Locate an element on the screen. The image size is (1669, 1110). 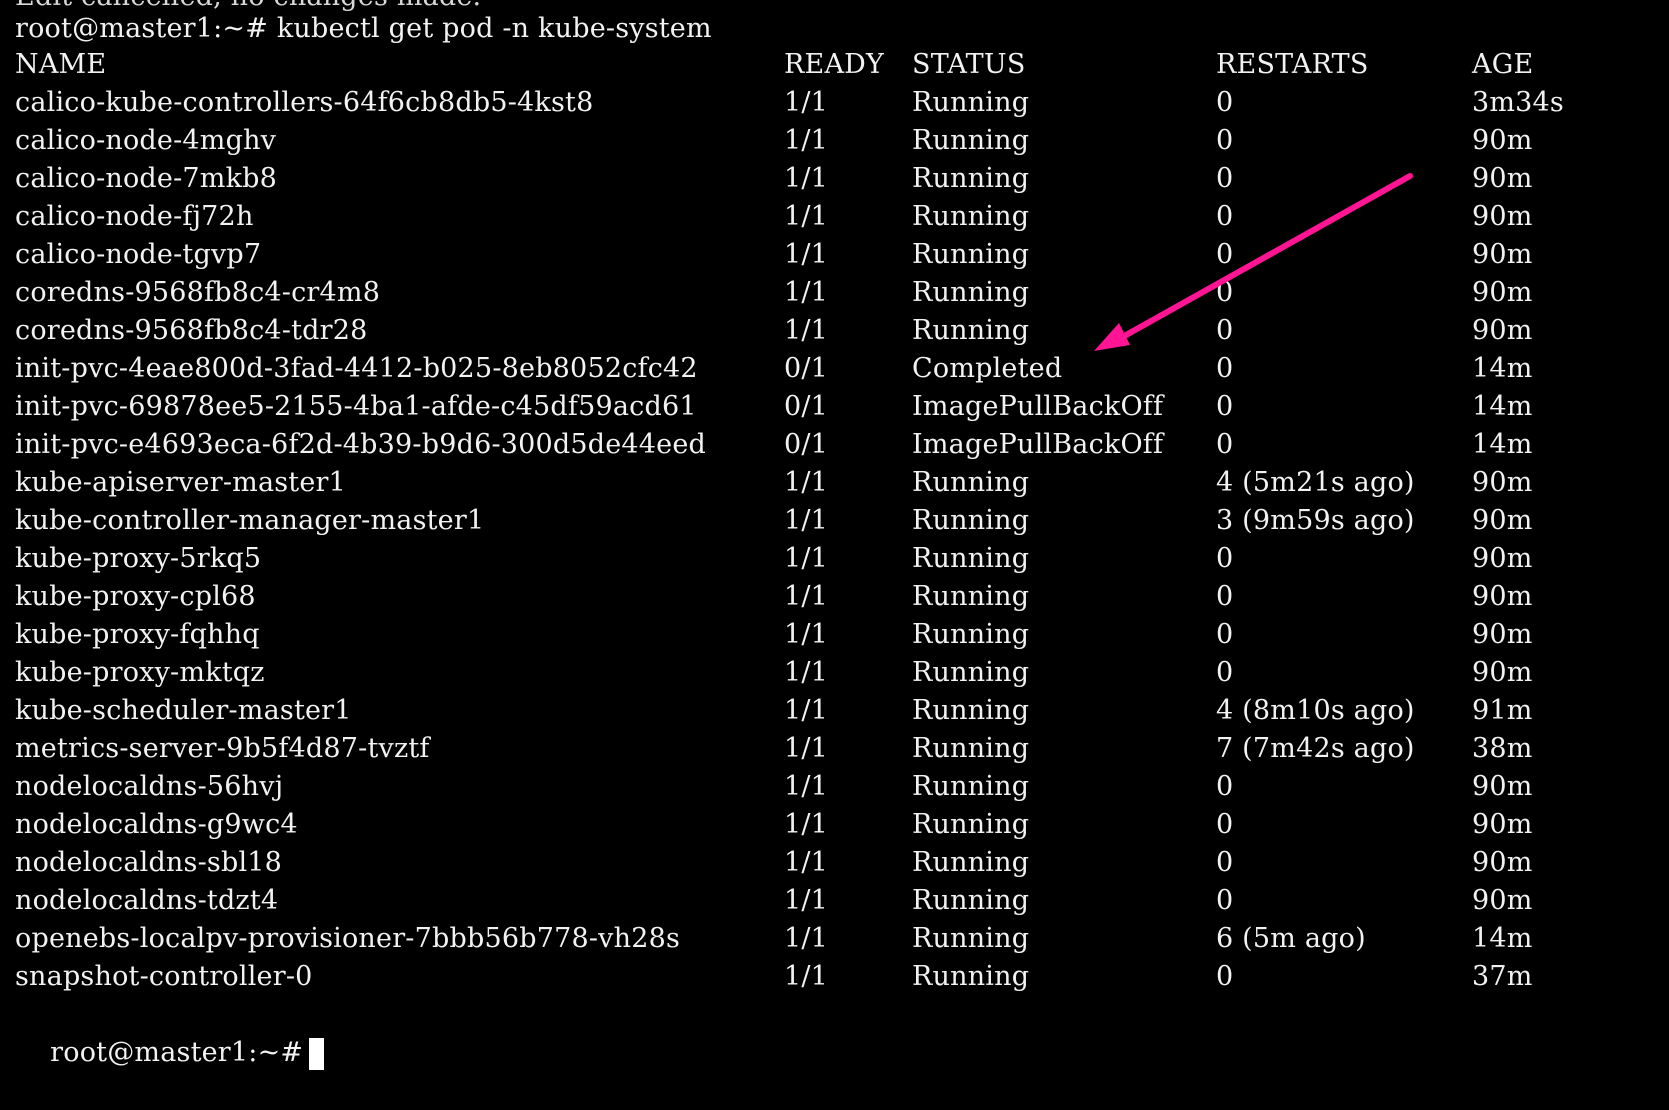
pod-name: kube-proxy-mktqz is located at coordinates (140, 672).